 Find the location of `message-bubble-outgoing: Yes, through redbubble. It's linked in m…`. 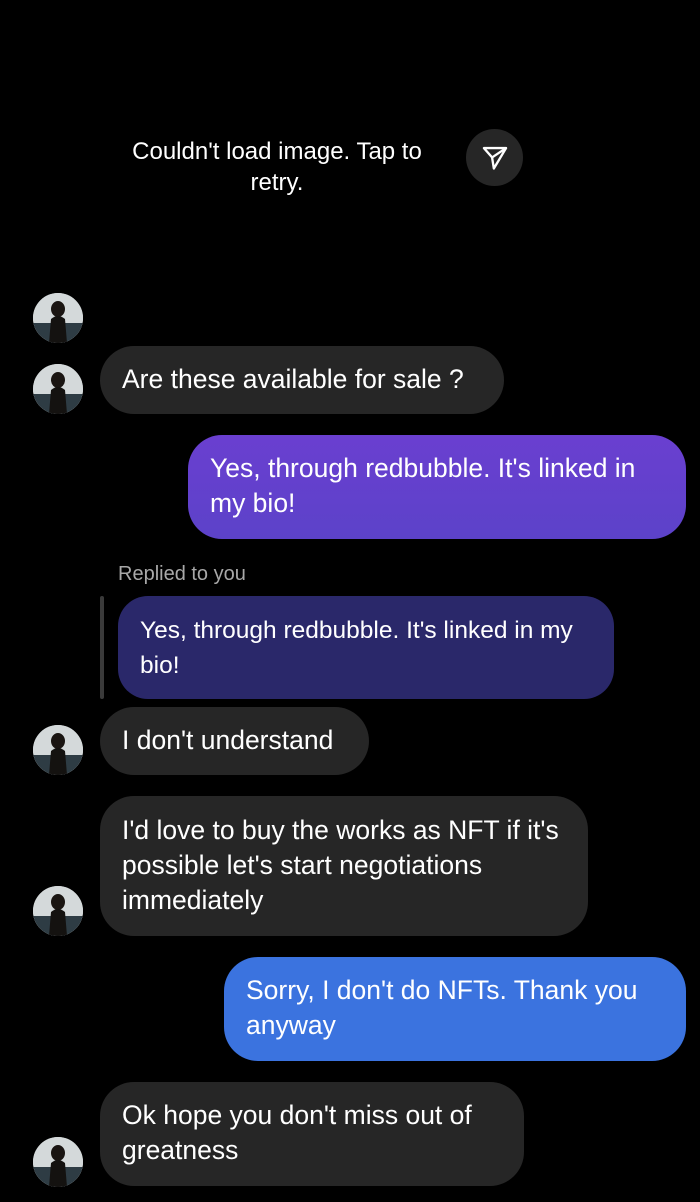

message-bubble-outgoing: Yes, through redbubble. It's linked in m… is located at coordinates (437, 487).